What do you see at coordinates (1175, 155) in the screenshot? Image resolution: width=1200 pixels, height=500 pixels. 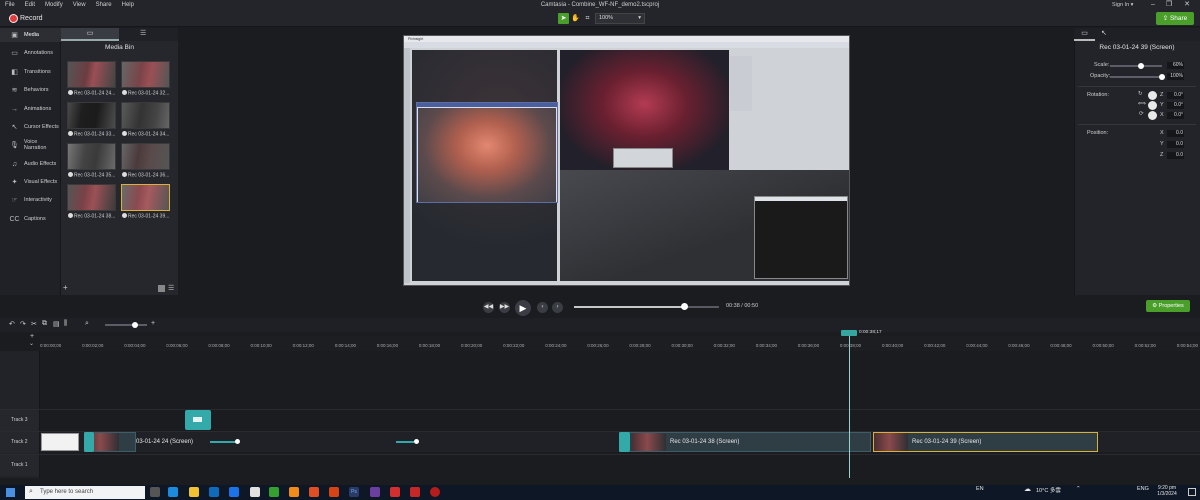 I see `position-z-value: 0.0` at bounding box center [1175, 155].